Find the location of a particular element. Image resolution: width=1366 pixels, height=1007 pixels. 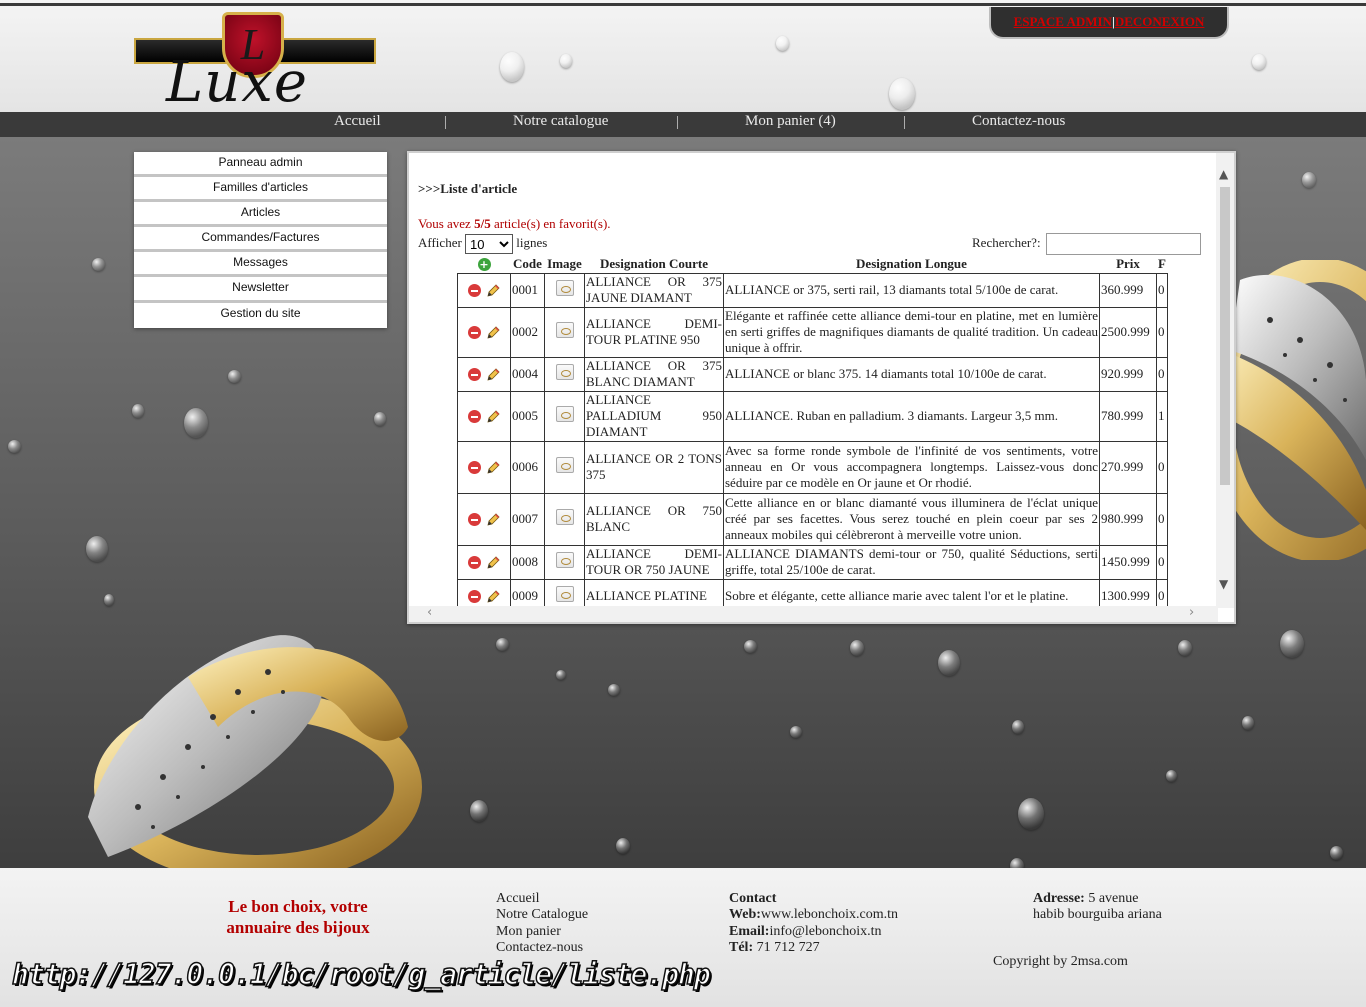

footer-link-catalogue: Notre Catalogue is located at coordinates (542, 915).